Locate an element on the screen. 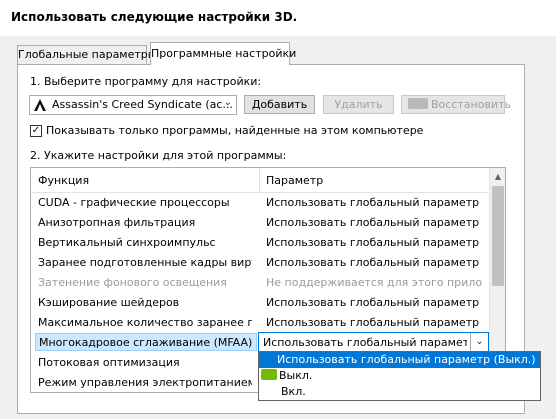  row-parameter: Использовать глобальный параметр (8x) is located at coordinates (374, 222).